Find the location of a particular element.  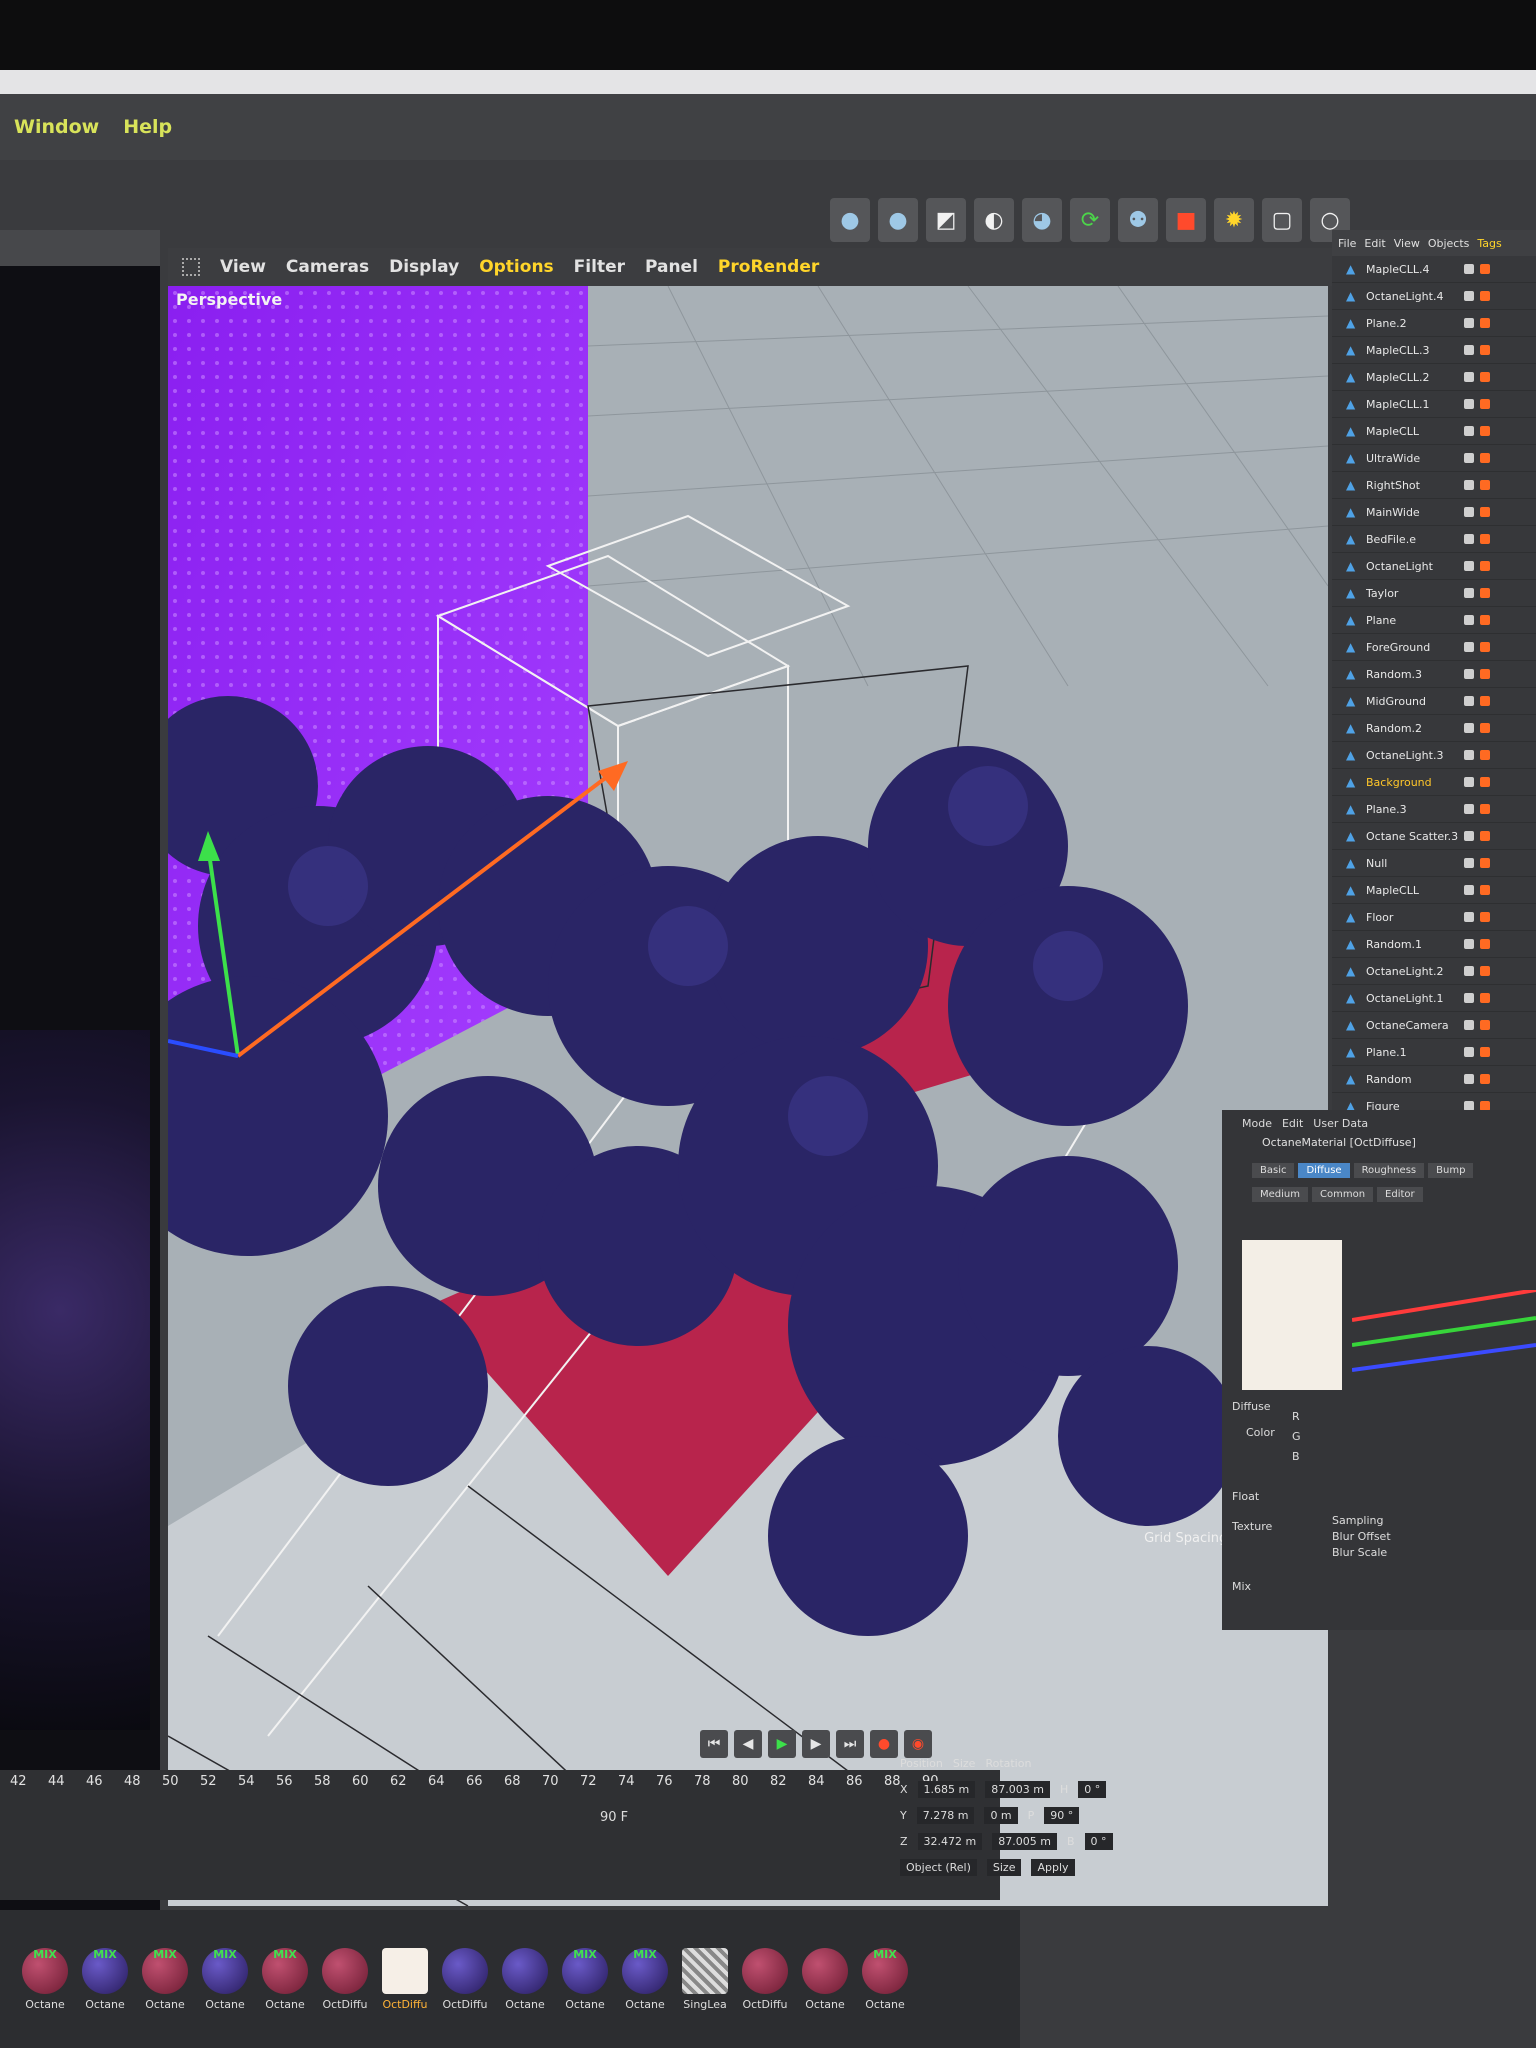

material-icon: ⚉ is located at coordinates (1138, 220).